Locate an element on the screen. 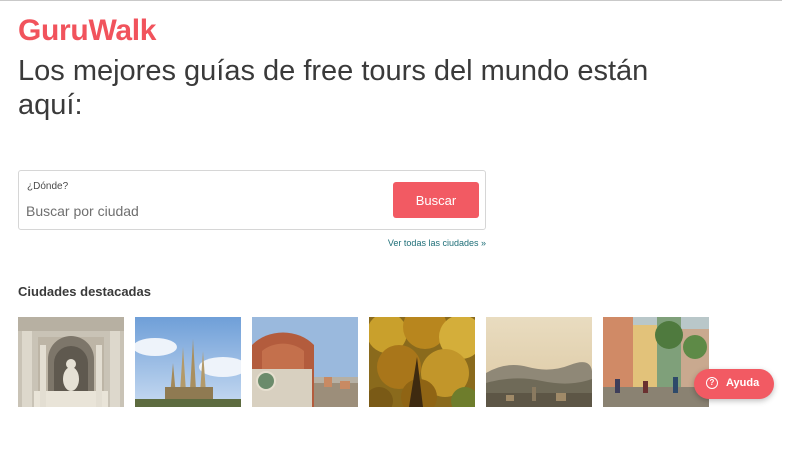 This screenshot has height=454, width=800. city-search-input is located at coordinates (201, 211).